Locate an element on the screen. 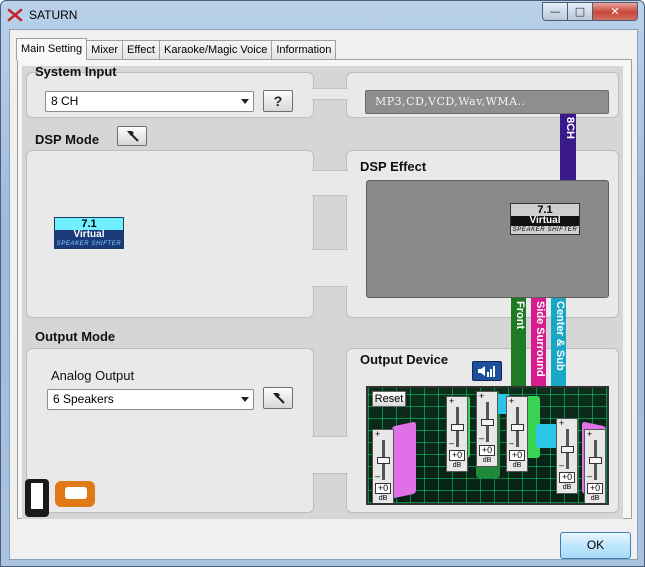  help-label: ? is located at coordinates (278, 101).